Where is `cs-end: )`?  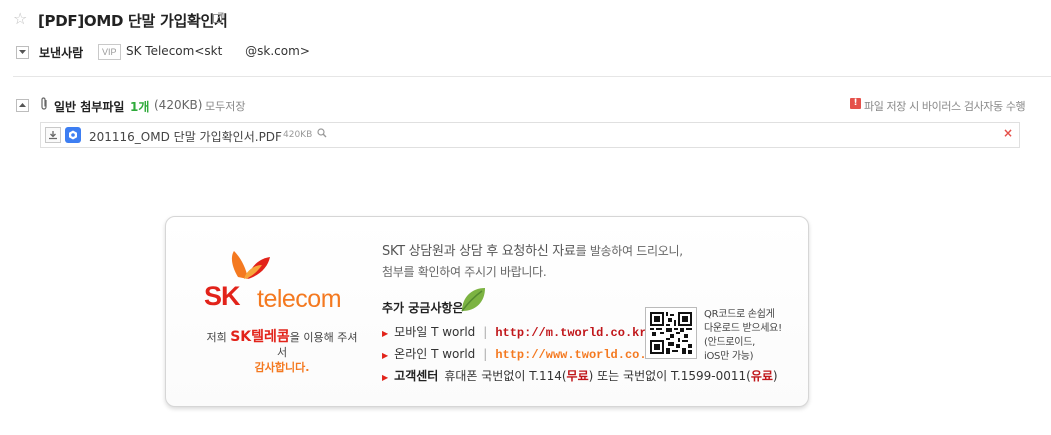
cs-end: ) is located at coordinates (775, 376).